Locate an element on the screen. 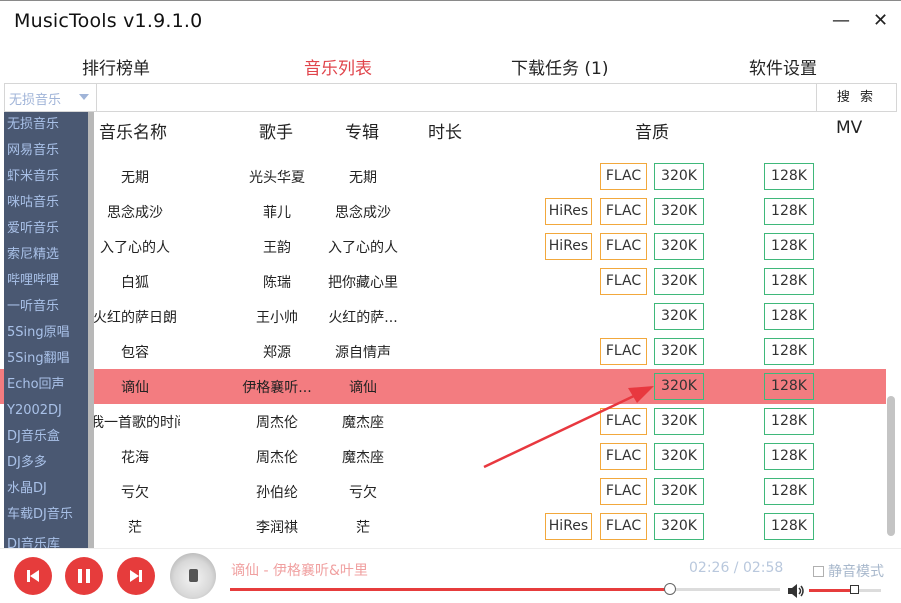  table-row: 谪仙 伊格襄听... 谪仙 320K 128K is located at coordinates (443, 386).